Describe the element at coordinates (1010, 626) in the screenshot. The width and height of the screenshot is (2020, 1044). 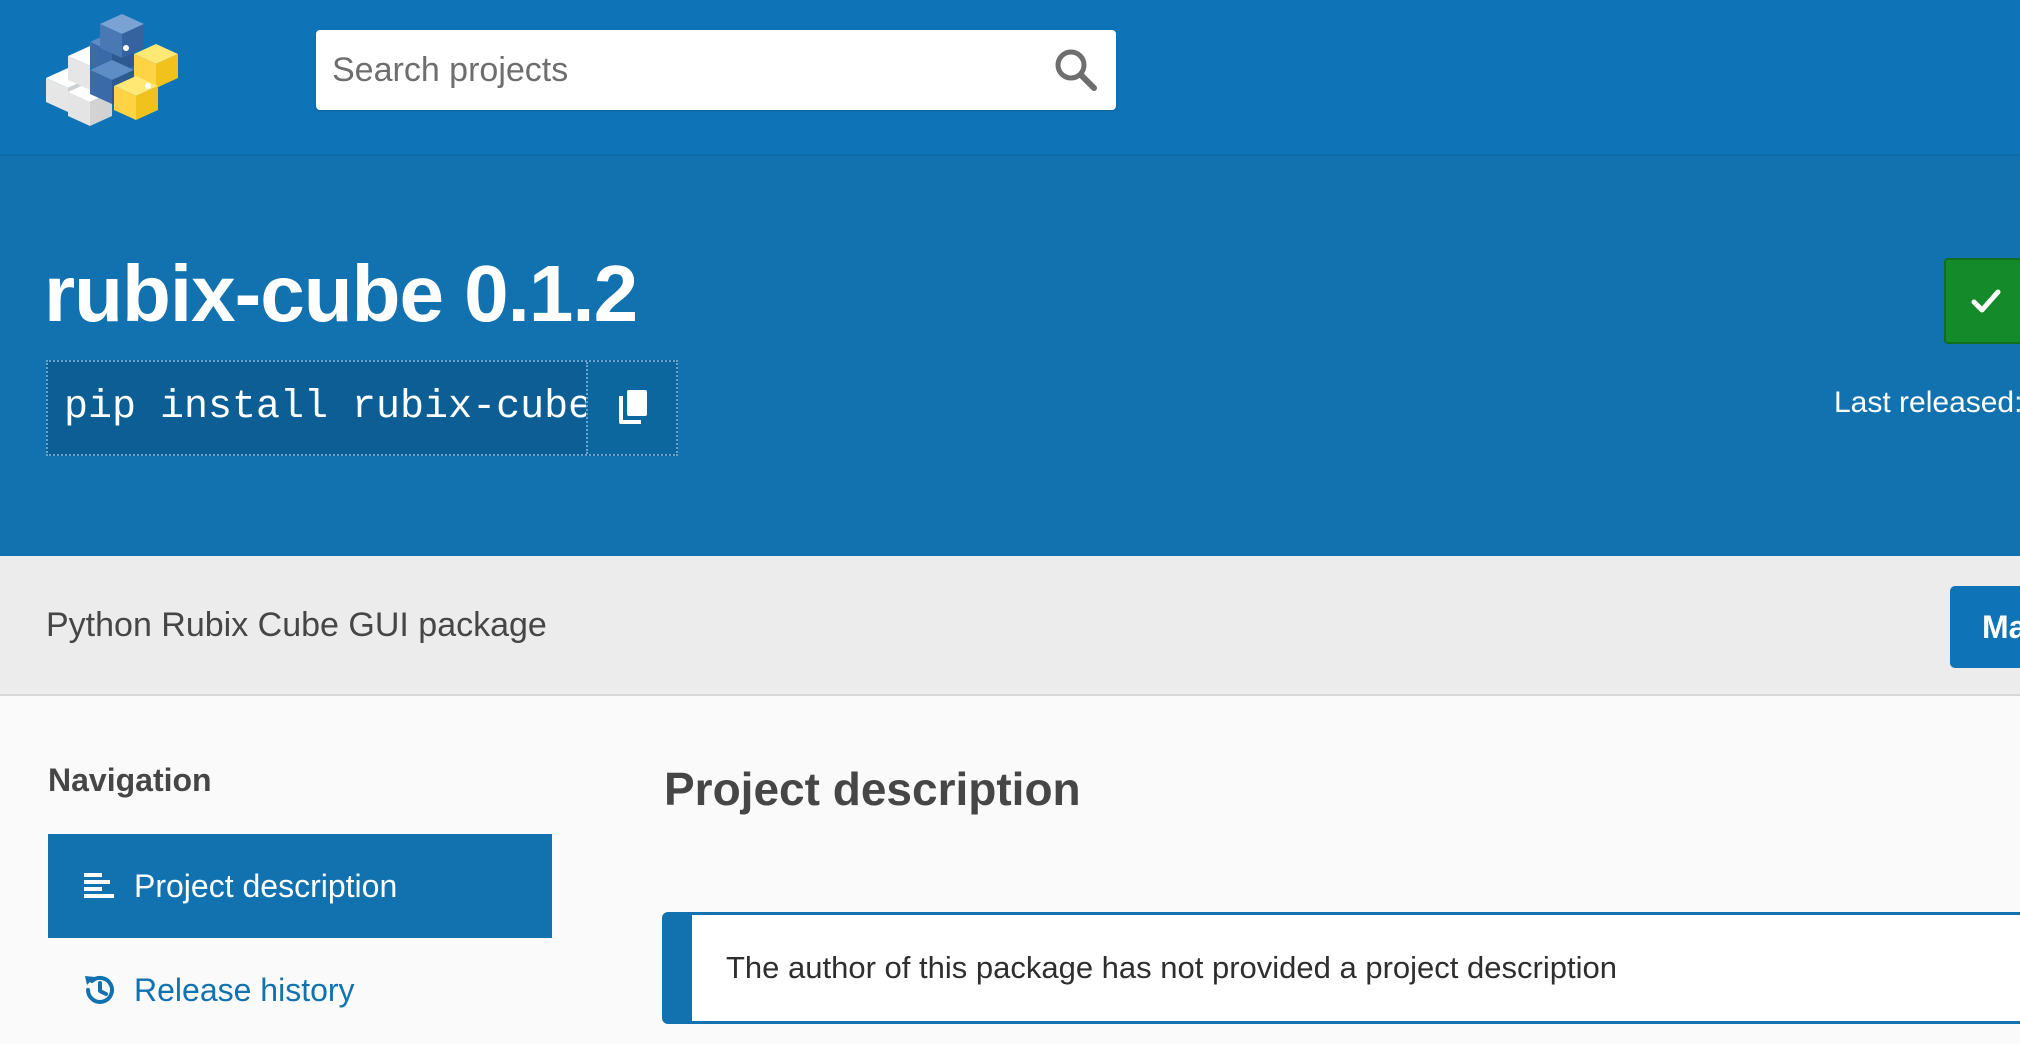
I see `package-summary-band: Python Rubix Cube GUI package Ma` at that location.